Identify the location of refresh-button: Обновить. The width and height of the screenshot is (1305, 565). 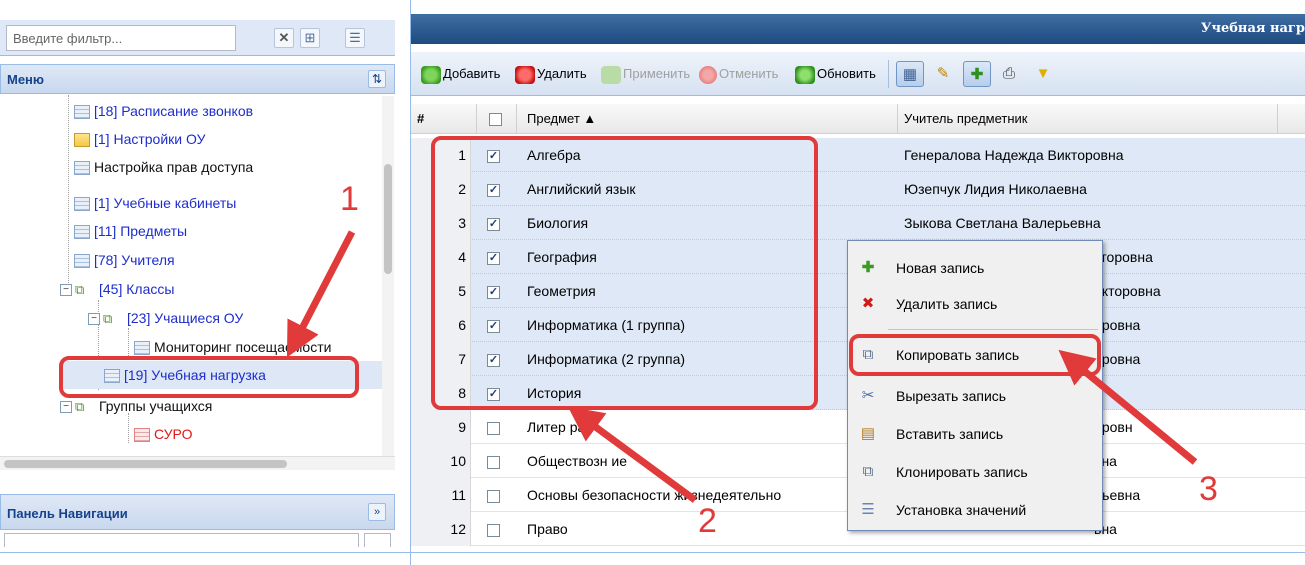
(835, 74).